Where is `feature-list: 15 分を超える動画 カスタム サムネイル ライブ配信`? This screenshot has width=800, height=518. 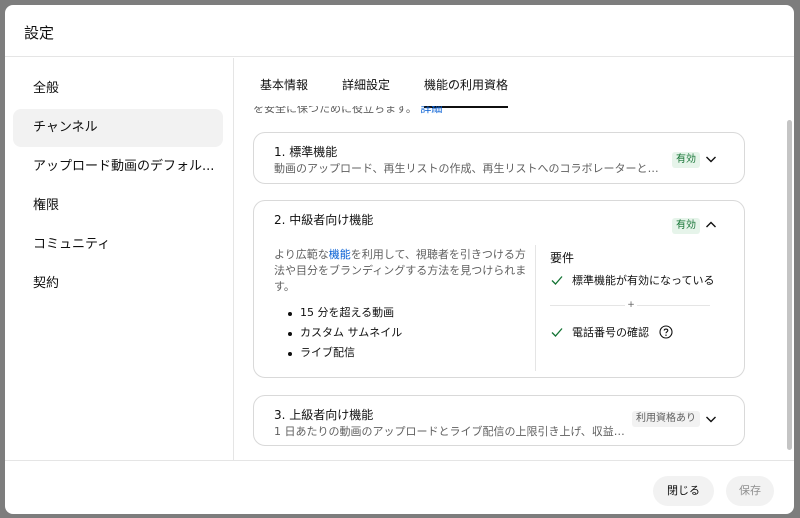 feature-list: 15 分を超える動画 カスタム サムネイル ライブ配信 is located at coordinates (344, 333).